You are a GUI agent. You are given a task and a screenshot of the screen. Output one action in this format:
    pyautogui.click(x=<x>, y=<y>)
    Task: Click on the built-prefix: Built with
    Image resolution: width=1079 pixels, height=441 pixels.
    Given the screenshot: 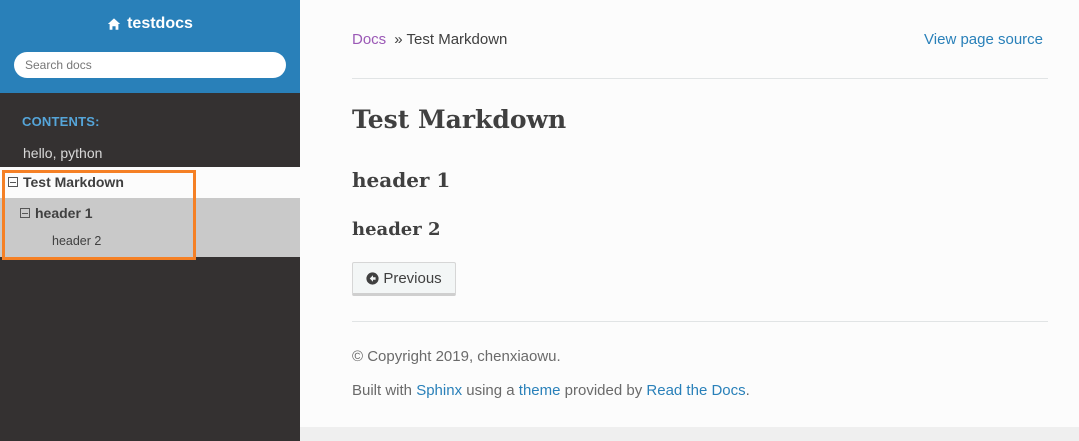 What is the action you would take?
    pyautogui.click(x=382, y=390)
    